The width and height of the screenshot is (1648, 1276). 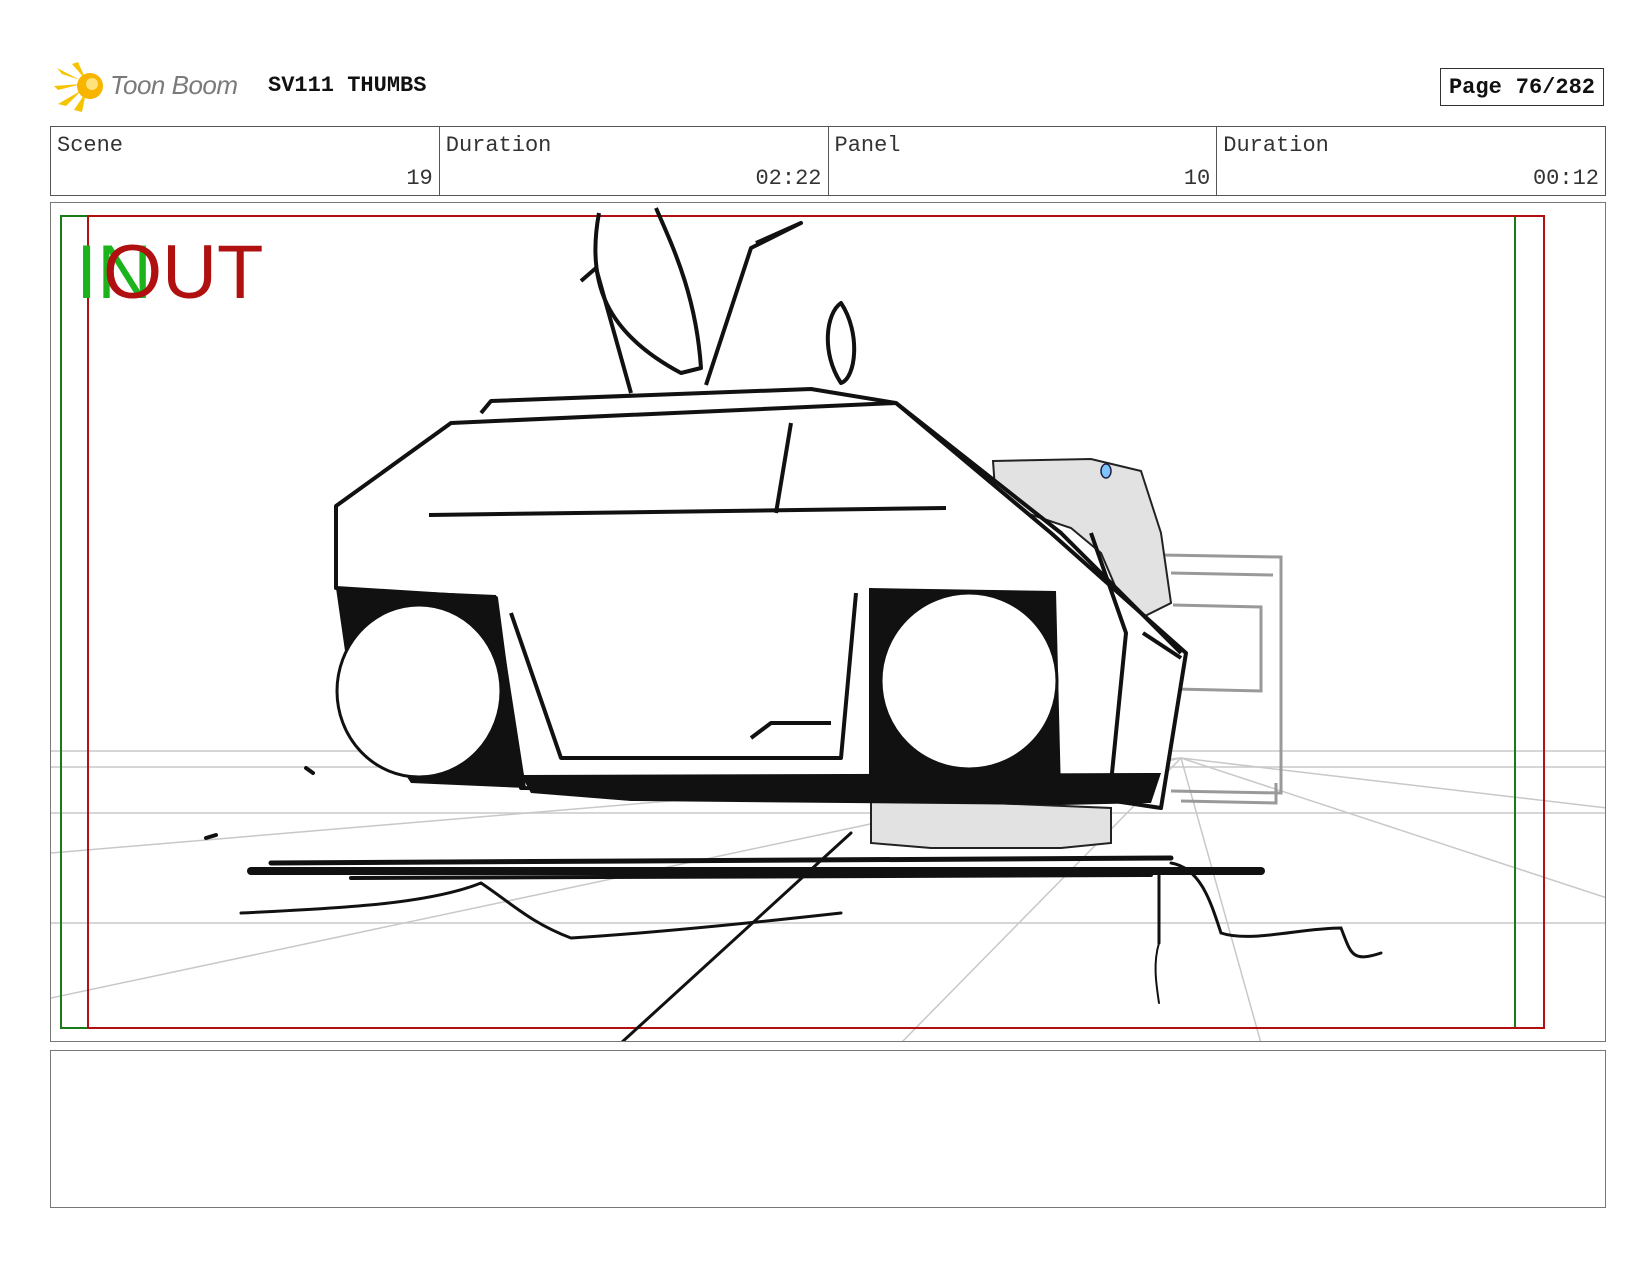 I want to click on logo-burst-icon, so click(x=78, y=87).